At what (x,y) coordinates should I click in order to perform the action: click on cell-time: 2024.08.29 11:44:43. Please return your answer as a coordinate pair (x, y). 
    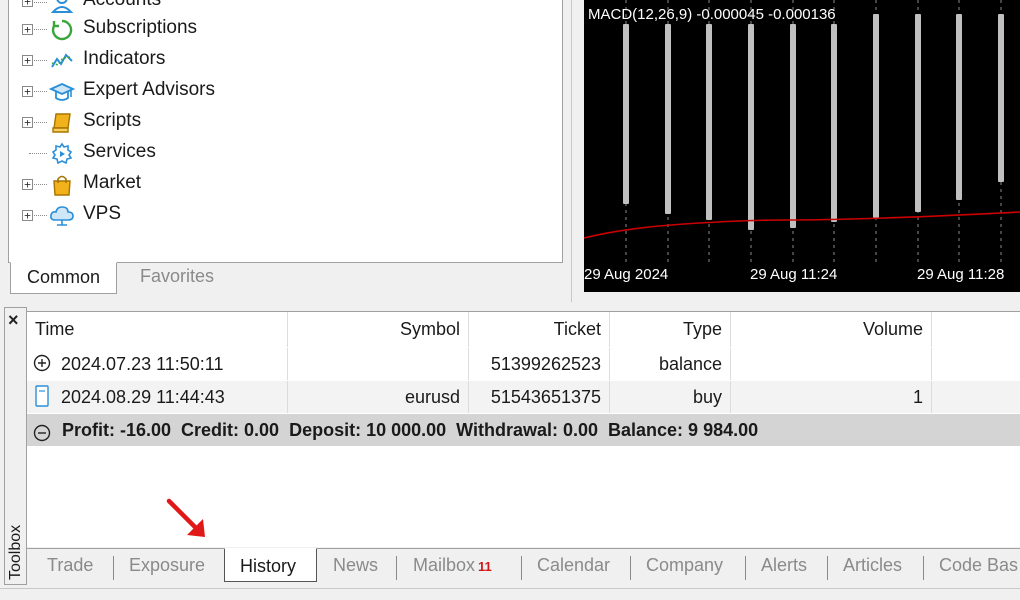
    Looking at the image, I should click on (157, 397).